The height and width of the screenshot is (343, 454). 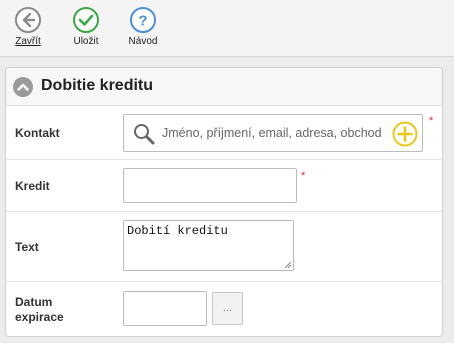 What do you see at coordinates (224, 87) in the screenshot?
I see `panel-header: Dobitie kreditu` at bounding box center [224, 87].